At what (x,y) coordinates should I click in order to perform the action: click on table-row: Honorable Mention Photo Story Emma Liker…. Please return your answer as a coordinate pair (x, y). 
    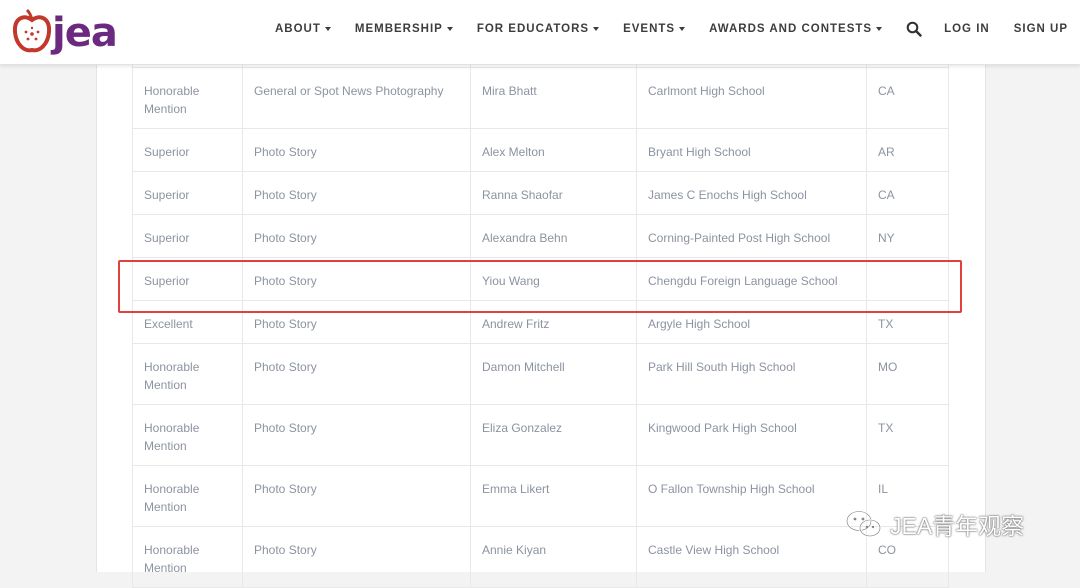
    Looking at the image, I should click on (540, 496).